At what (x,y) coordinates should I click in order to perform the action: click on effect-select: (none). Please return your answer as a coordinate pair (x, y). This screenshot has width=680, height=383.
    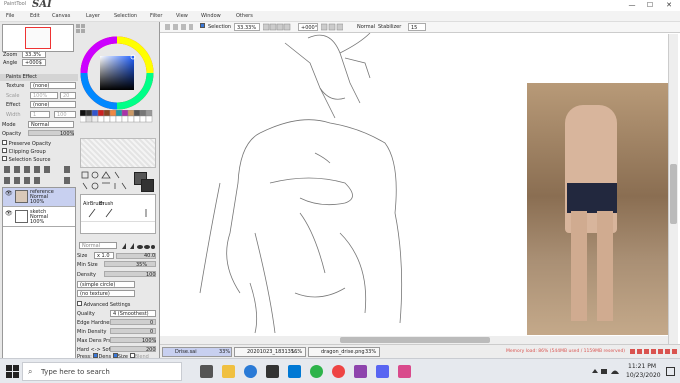
    Looking at the image, I should click on (53, 104).